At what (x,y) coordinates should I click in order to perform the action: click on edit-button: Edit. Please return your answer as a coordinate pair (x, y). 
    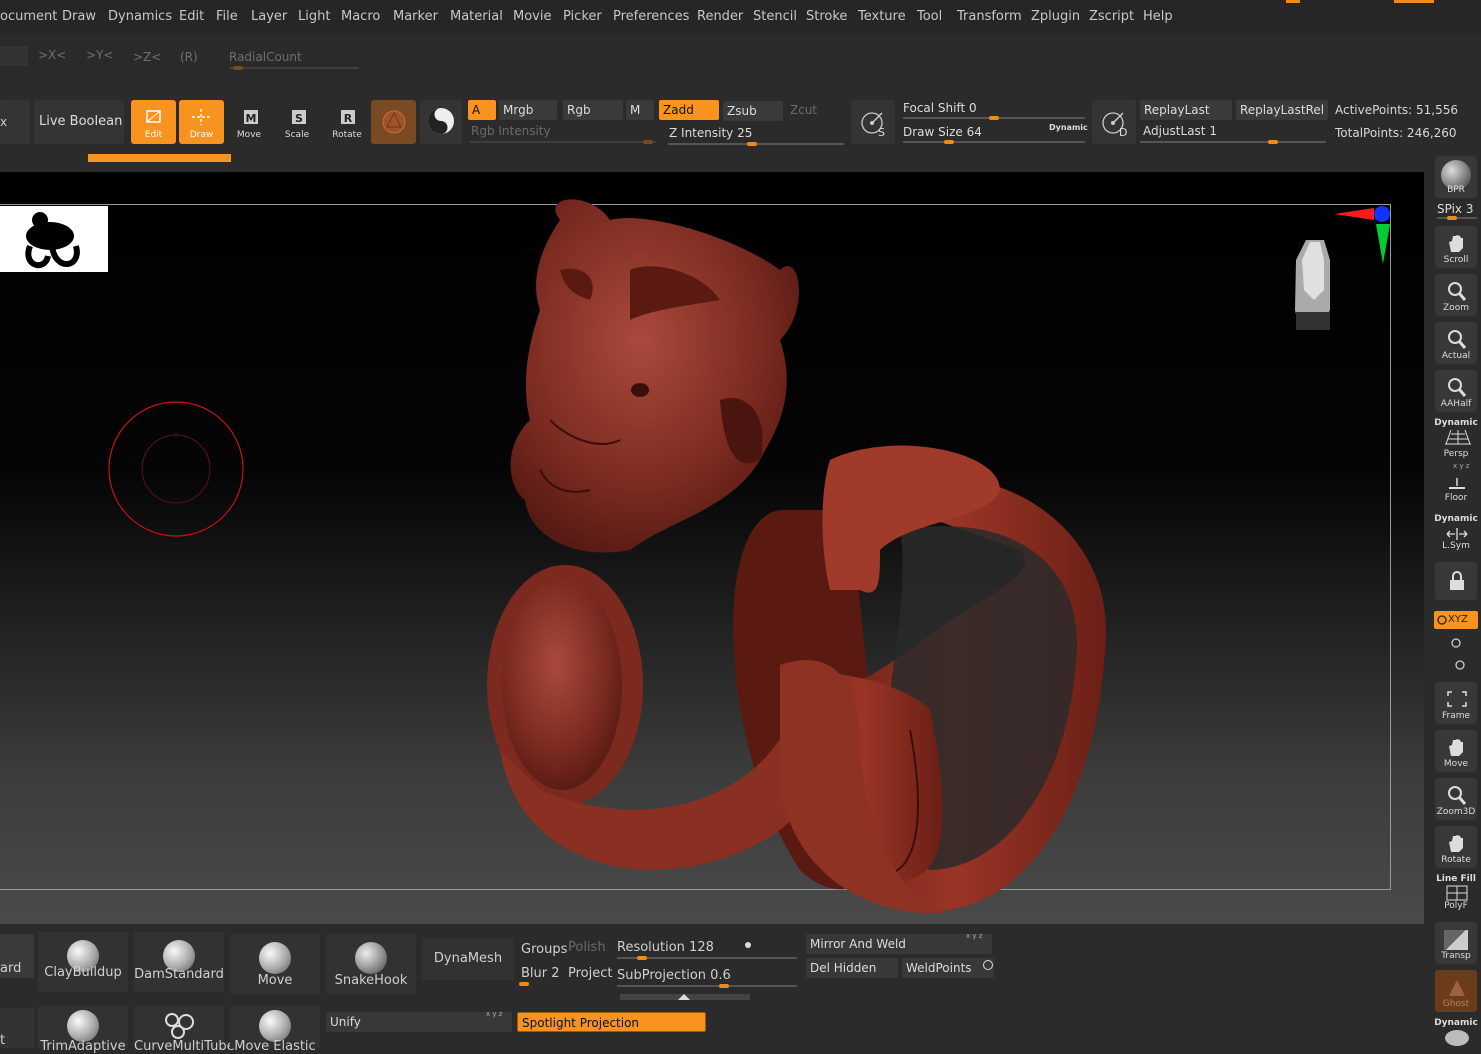
    Looking at the image, I should click on (153, 122).